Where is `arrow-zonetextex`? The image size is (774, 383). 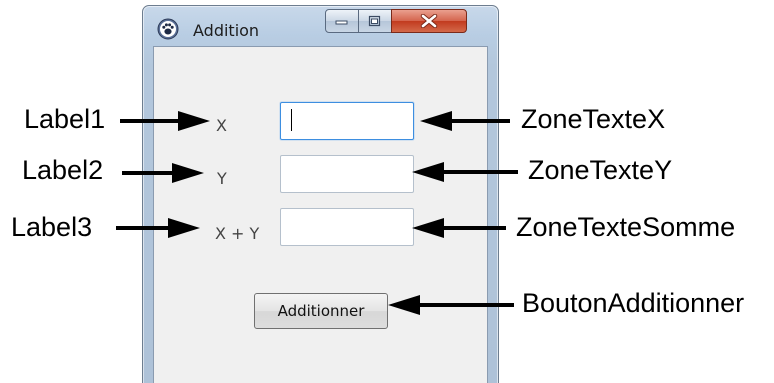
arrow-zonetextex is located at coordinates (465, 121).